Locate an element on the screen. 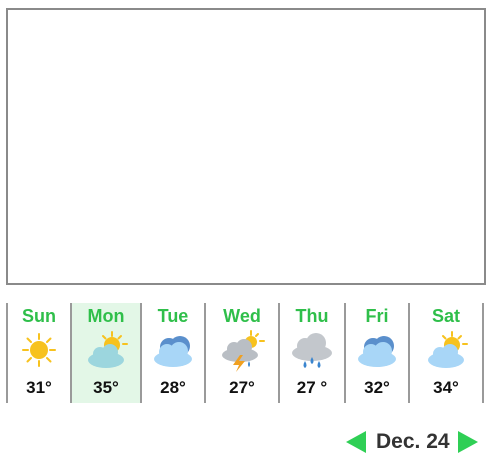  forecast-day-sat: Sat 34° is located at coordinates (447, 353).